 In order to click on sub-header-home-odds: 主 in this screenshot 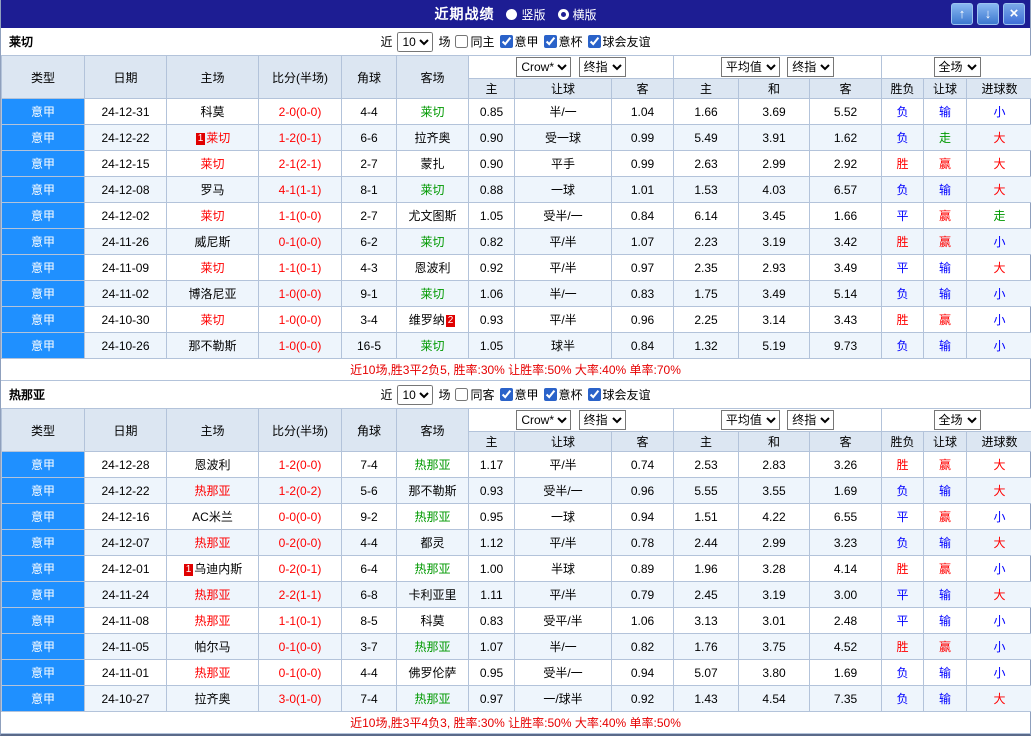, I will do `click(492, 89)`.